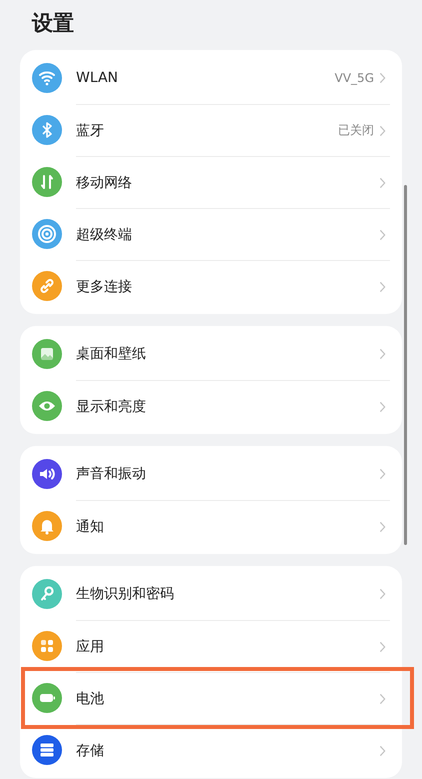 This screenshot has height=779, width=422. I want to click on item-label: 移动网络, so click(104, 183).